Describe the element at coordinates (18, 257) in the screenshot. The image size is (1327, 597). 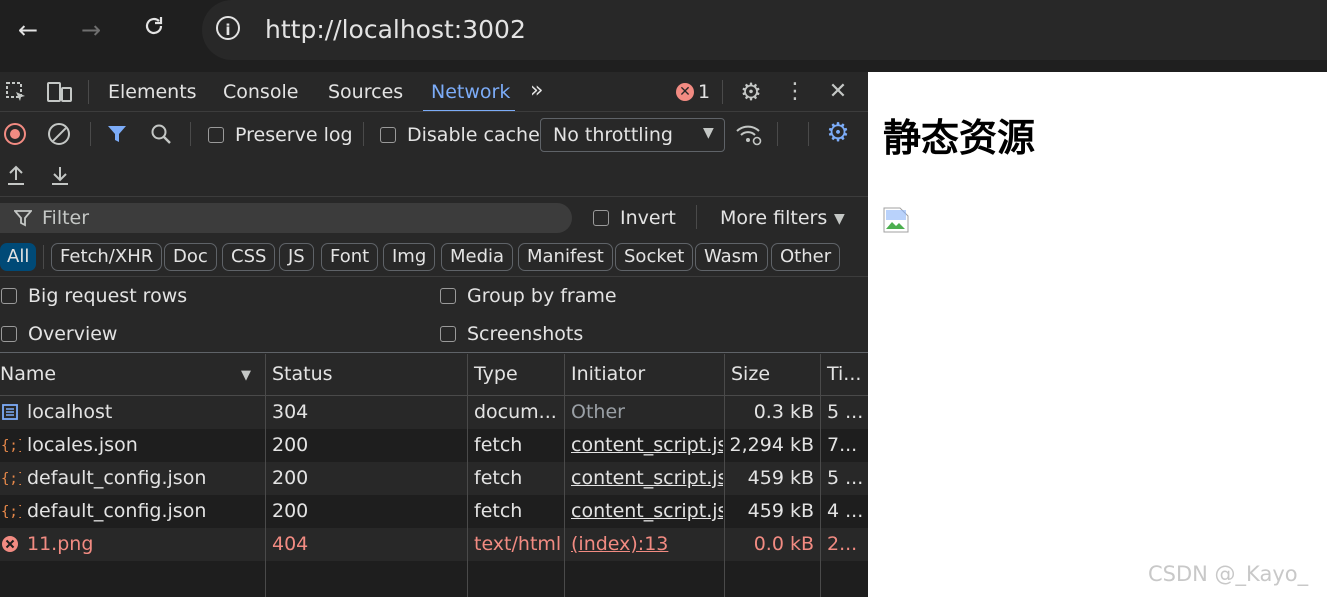
I see `type-filter-all: All` at that location.